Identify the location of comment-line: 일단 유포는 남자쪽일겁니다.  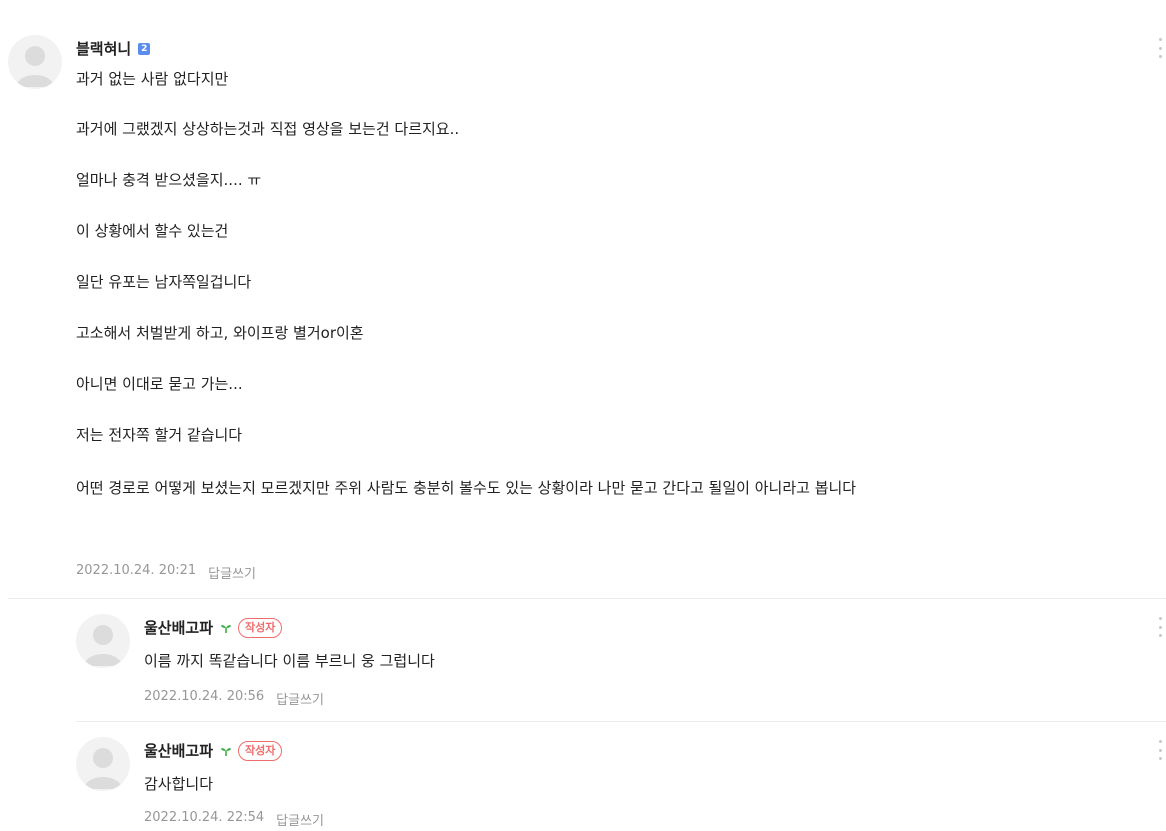
(164, 282).